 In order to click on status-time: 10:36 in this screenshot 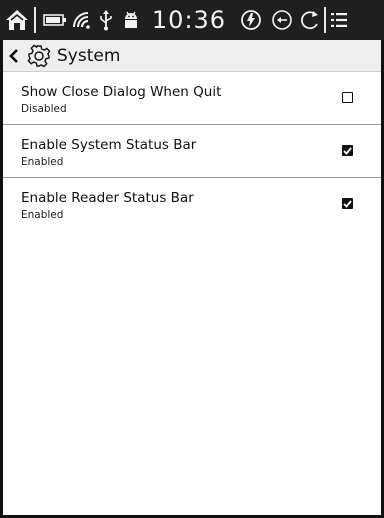, I will do `click(189, 20)`.